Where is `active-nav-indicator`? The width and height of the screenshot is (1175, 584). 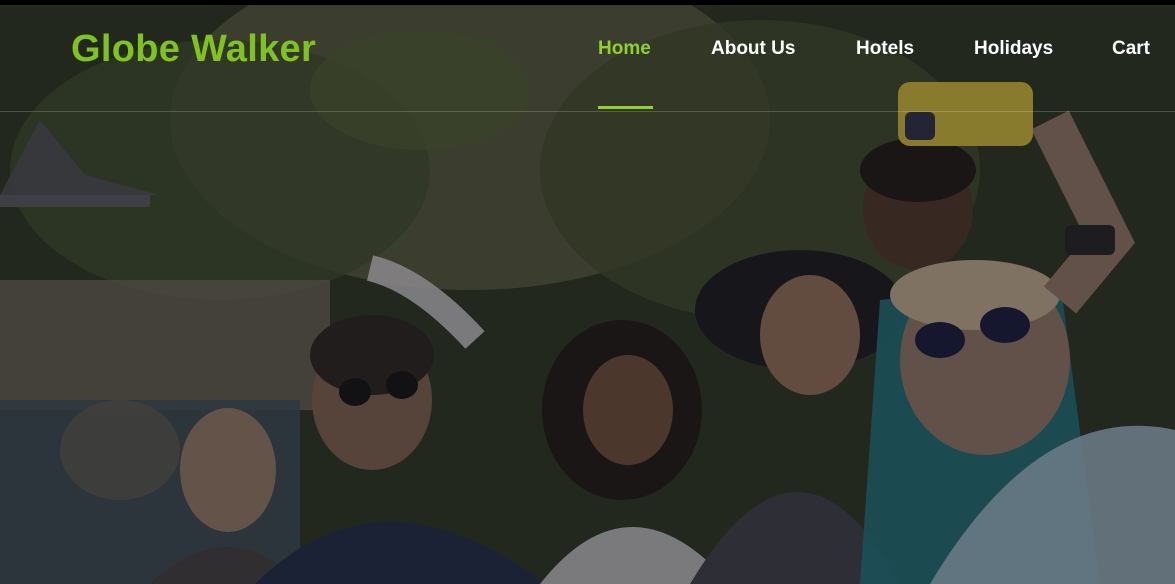
active-nav-indicator is located at coordinates (625, 107).